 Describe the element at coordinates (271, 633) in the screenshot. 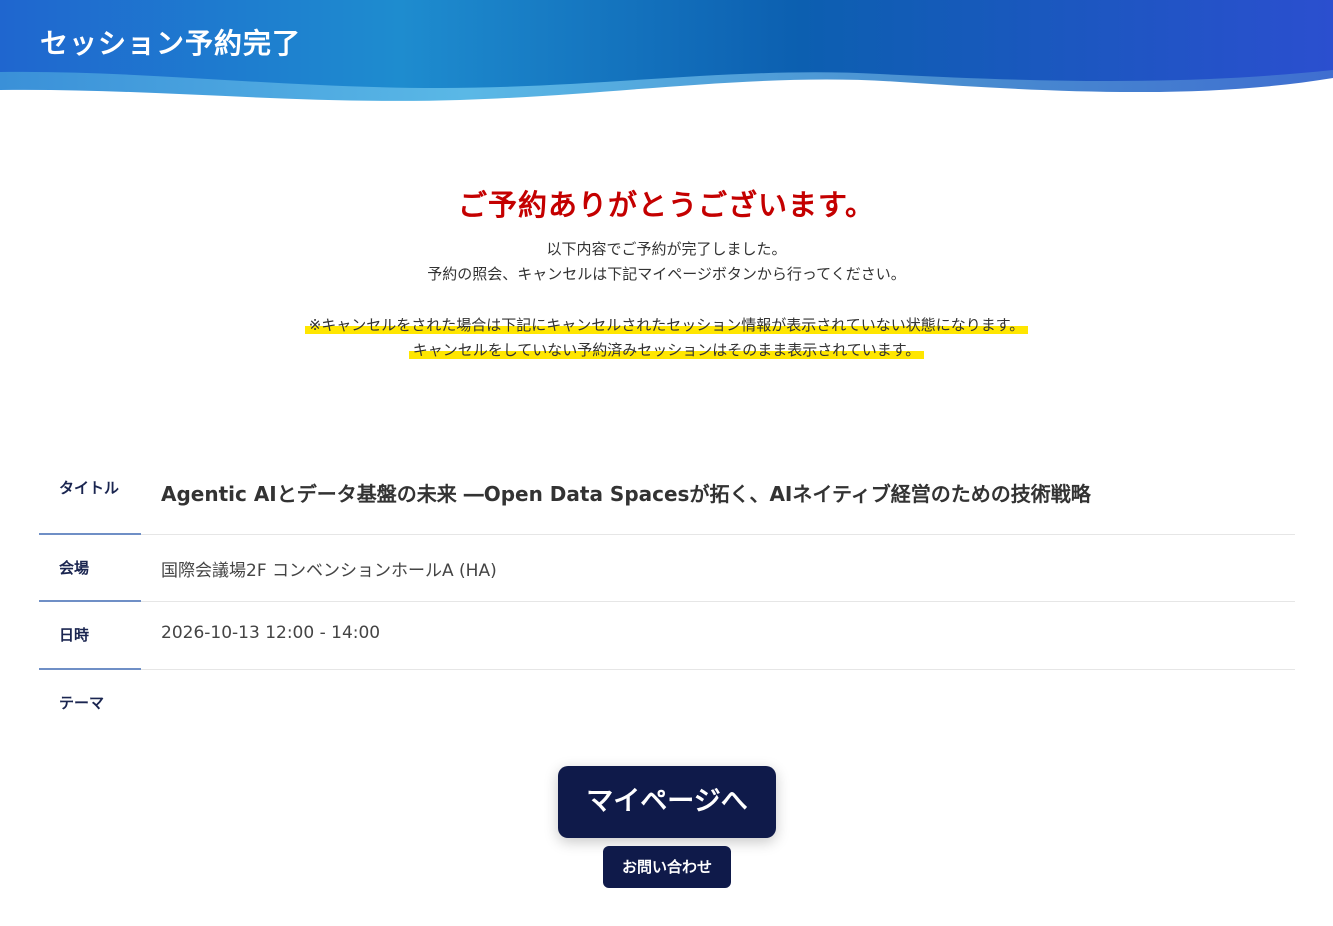

I see `datetime-value: 2026-10-13 12:00 - 14:00` at that location.